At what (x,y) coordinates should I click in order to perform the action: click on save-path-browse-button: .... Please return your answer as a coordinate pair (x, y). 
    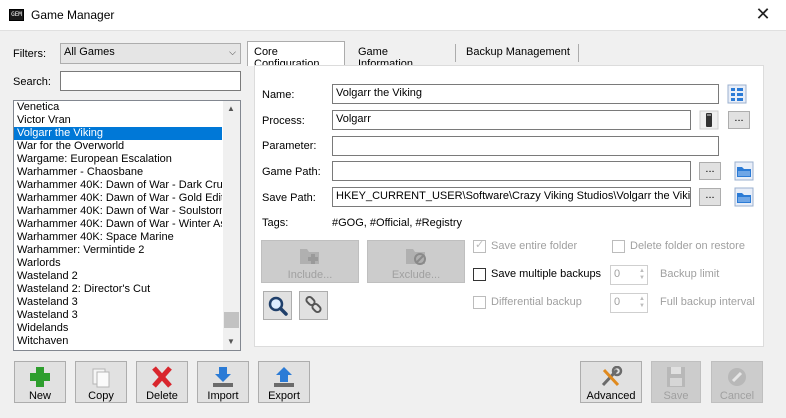
    Looking at the image, I should click on (710, 197).